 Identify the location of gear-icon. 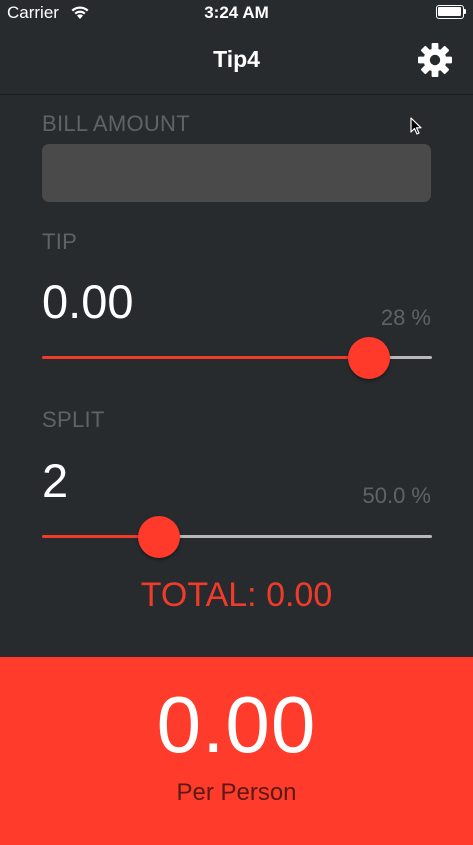
(435, 60).